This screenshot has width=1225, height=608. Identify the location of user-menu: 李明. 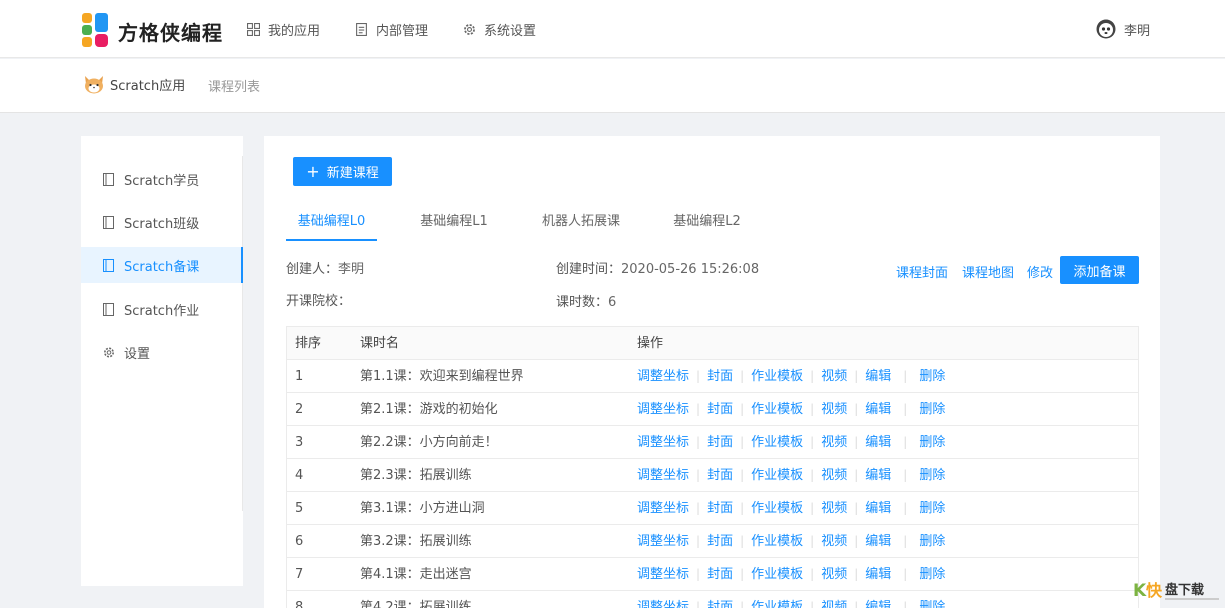
(1123, 29).